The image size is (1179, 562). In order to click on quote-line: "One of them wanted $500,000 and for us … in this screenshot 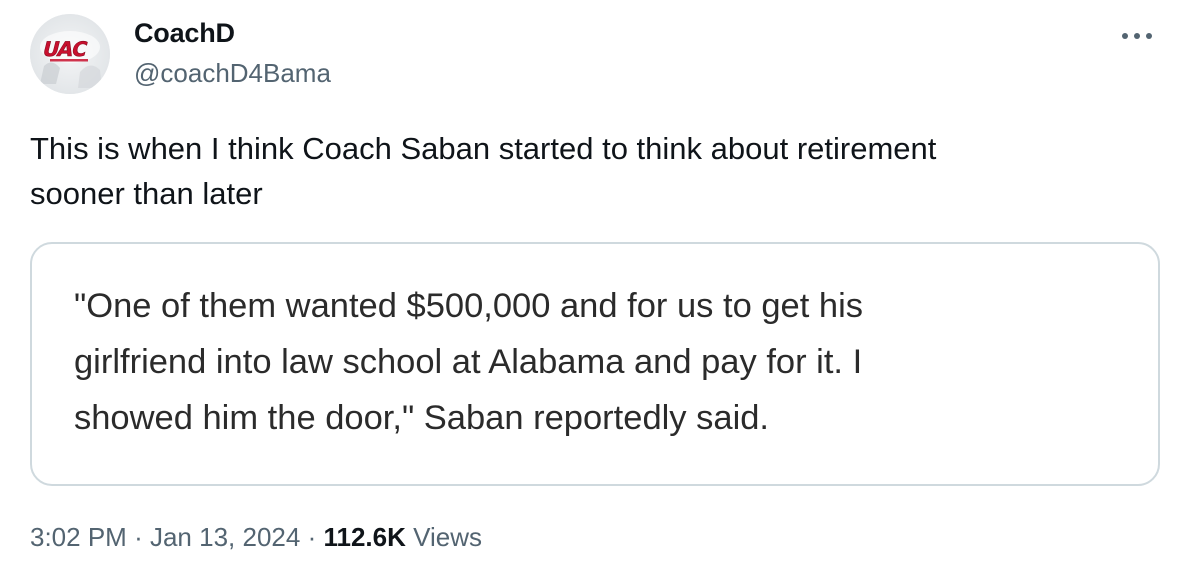, I will do `click(469, 306)`.